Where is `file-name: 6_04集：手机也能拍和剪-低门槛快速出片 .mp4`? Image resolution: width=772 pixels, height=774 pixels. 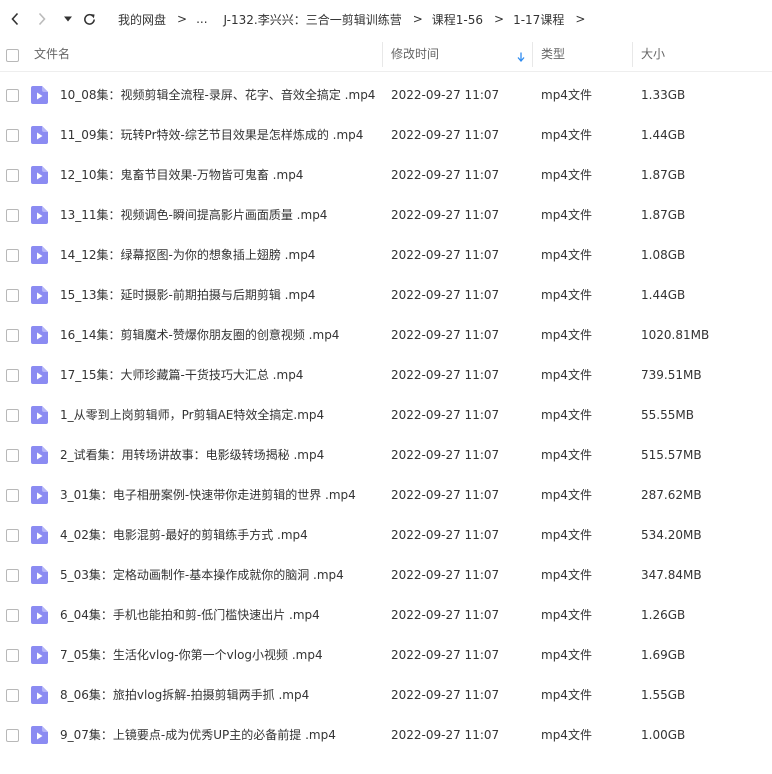 file-name: 6_04集：手机也能拍和剪-低门槛快速出片 .mp4 is located at coordinates (190, 615).